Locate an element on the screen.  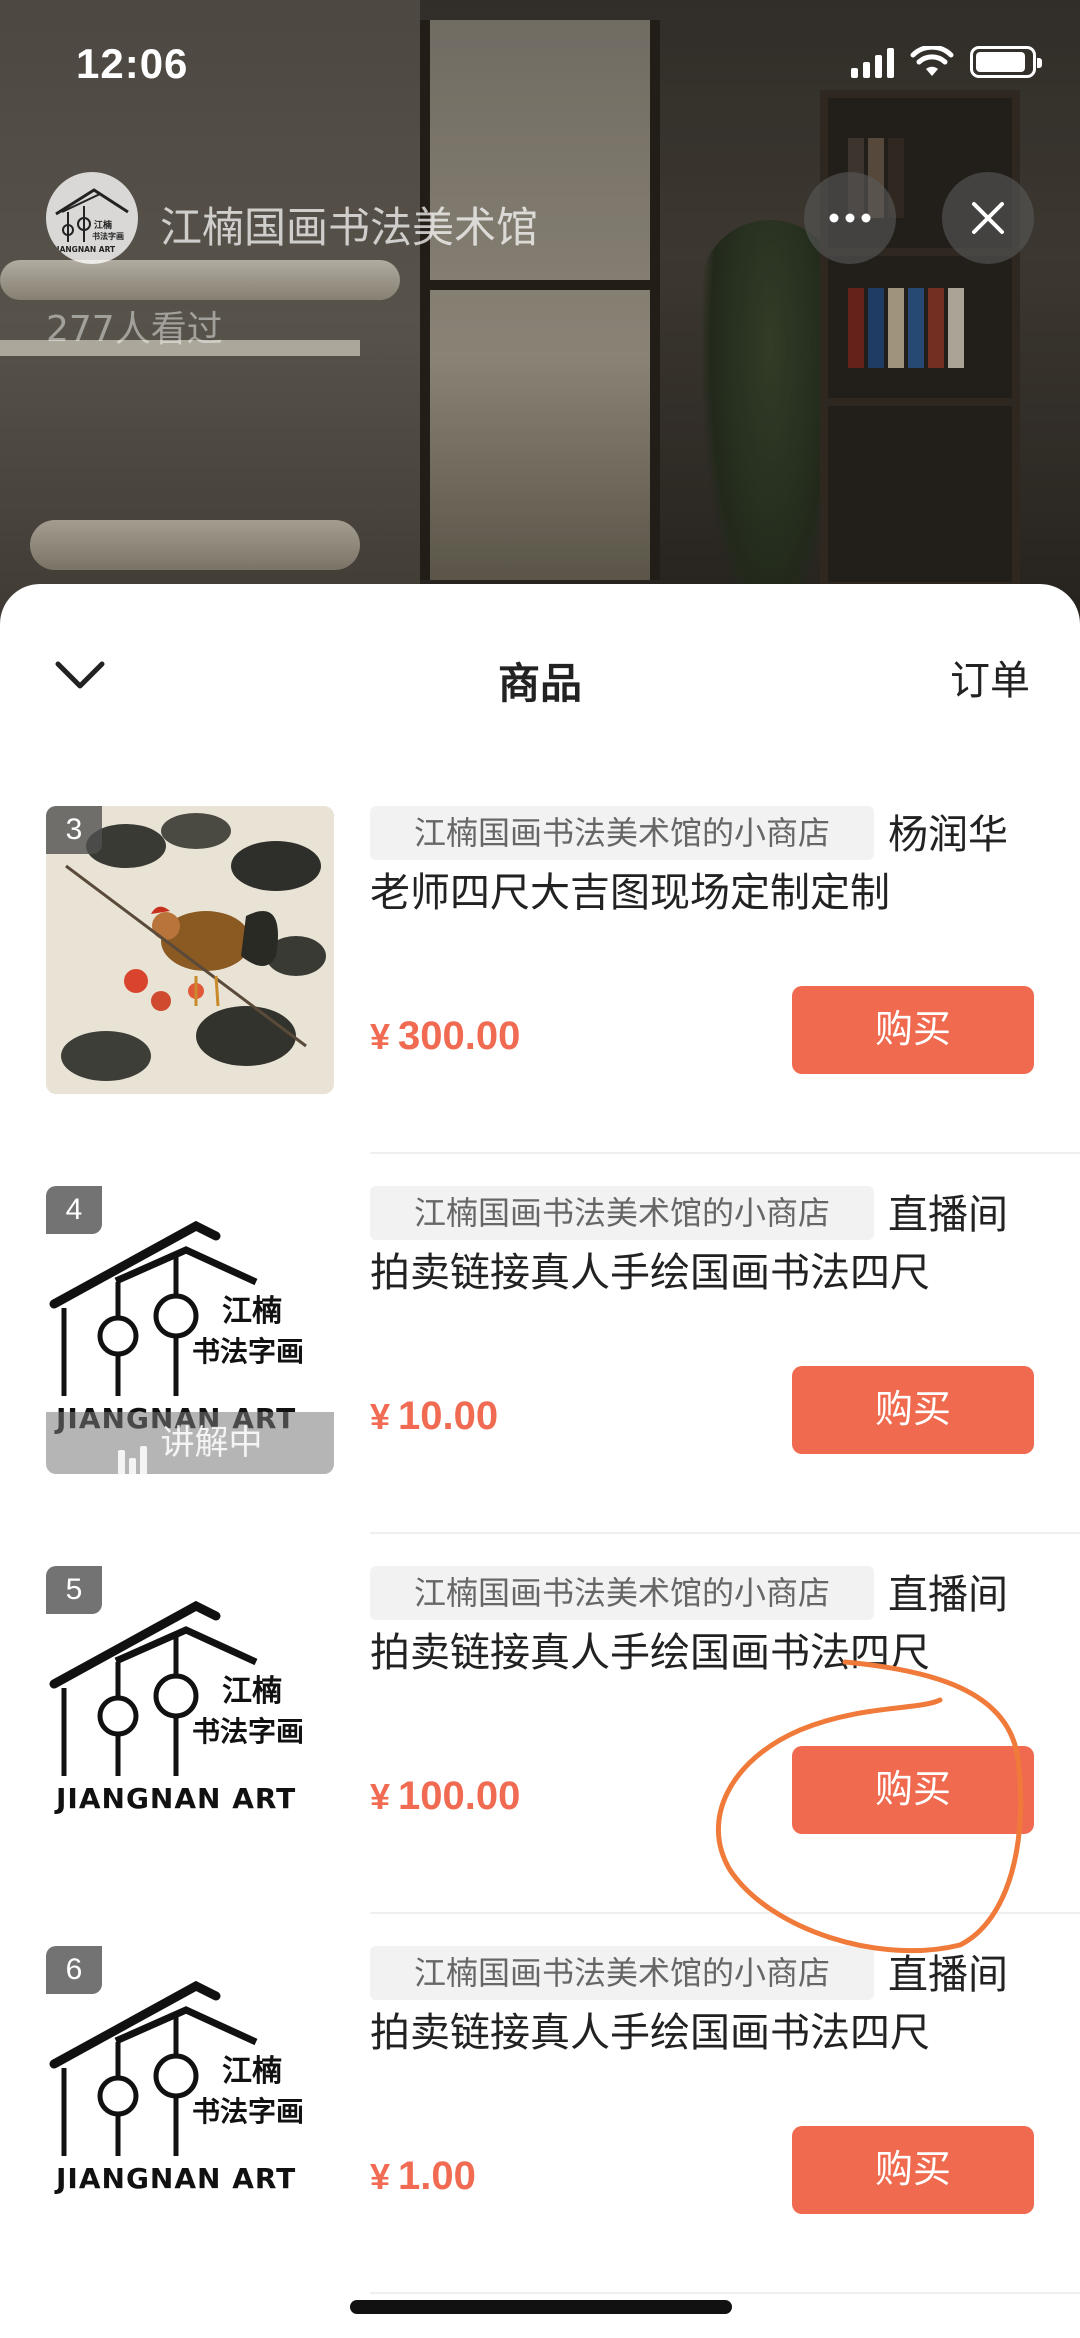
product-index-badge: 3 is located at coordinates (74, 830).